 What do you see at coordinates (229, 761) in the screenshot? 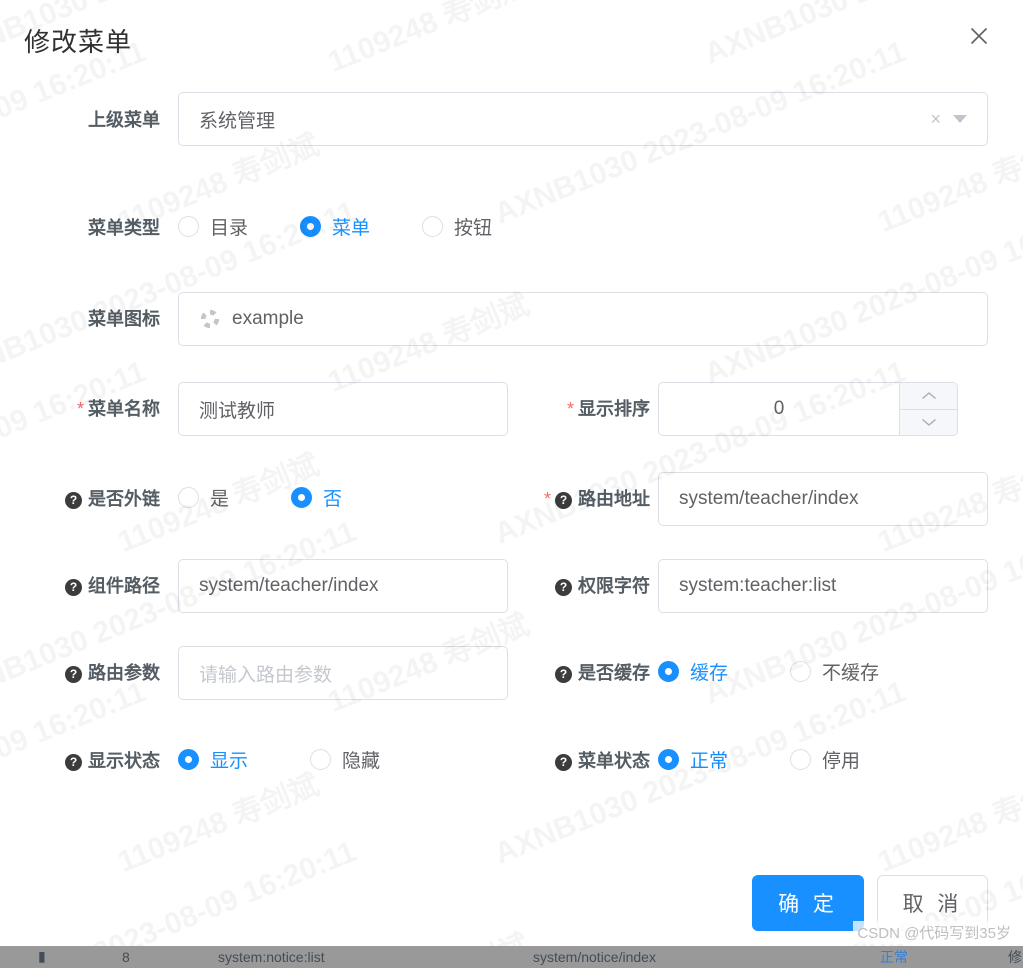
I see `radio-label: 显示` at bounding box center [229, 761].